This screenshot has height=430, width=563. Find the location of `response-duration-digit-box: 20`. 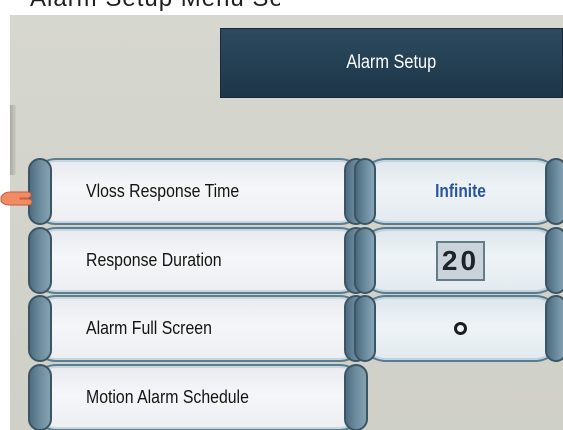

response-duration-digit-box: 20 is located at coordinates (460, 260).